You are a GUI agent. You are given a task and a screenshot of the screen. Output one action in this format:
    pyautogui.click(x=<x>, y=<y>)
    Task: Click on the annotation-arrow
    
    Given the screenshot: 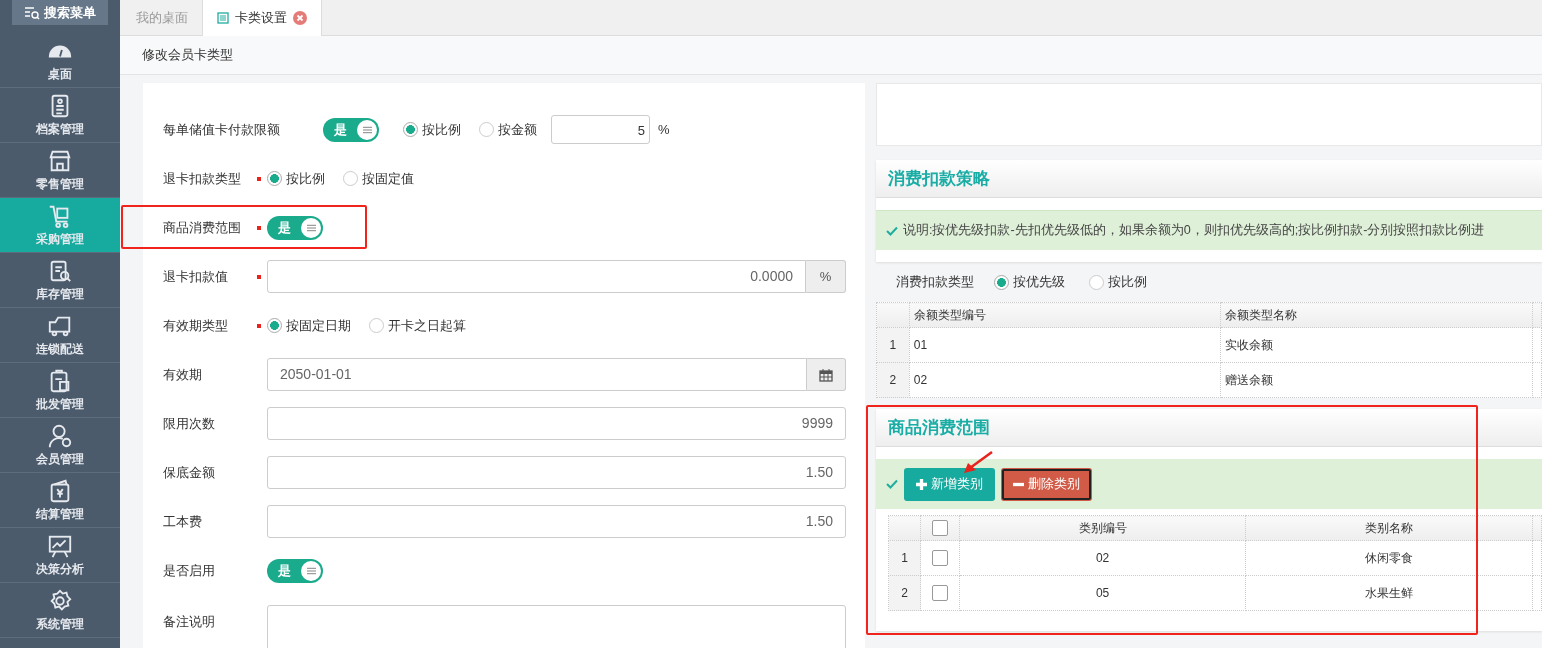 What is the action you would take?
    pyautogui.click(x=978, y=463)
    